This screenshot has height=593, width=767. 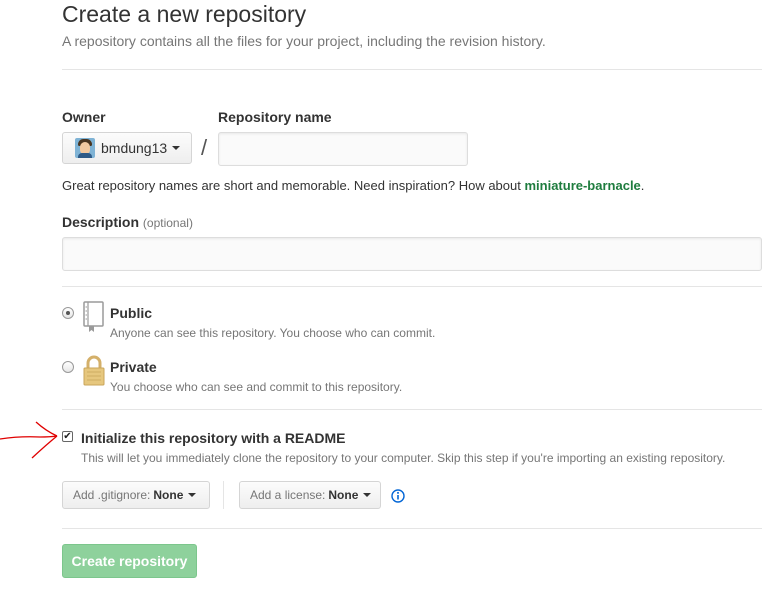 What do you see at coordinates (167, 223) in the screenshot?
I see `optional-label: (optional)` at bounding box center [167, 223].